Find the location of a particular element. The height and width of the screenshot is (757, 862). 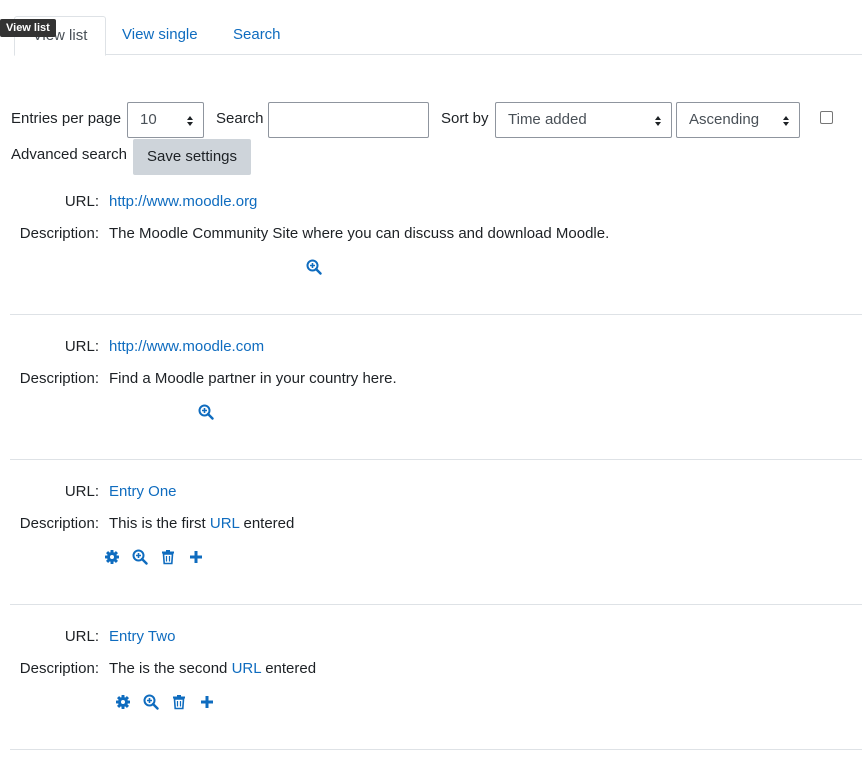

tab-search: Search is located at coordinates (257, 35).